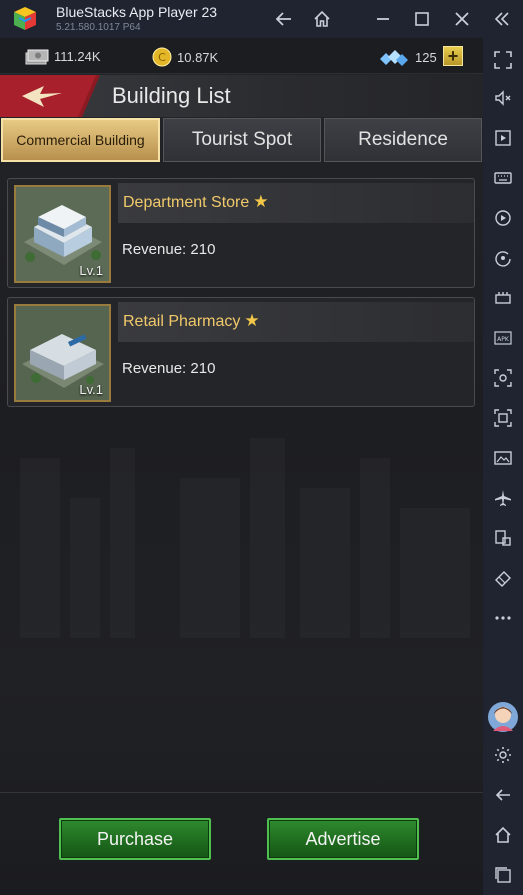 The height and width of the screenshot is (895, 523). Describe the element at coordinates (503, 258) in the screenshot. I see `rotate-icon` at that location.